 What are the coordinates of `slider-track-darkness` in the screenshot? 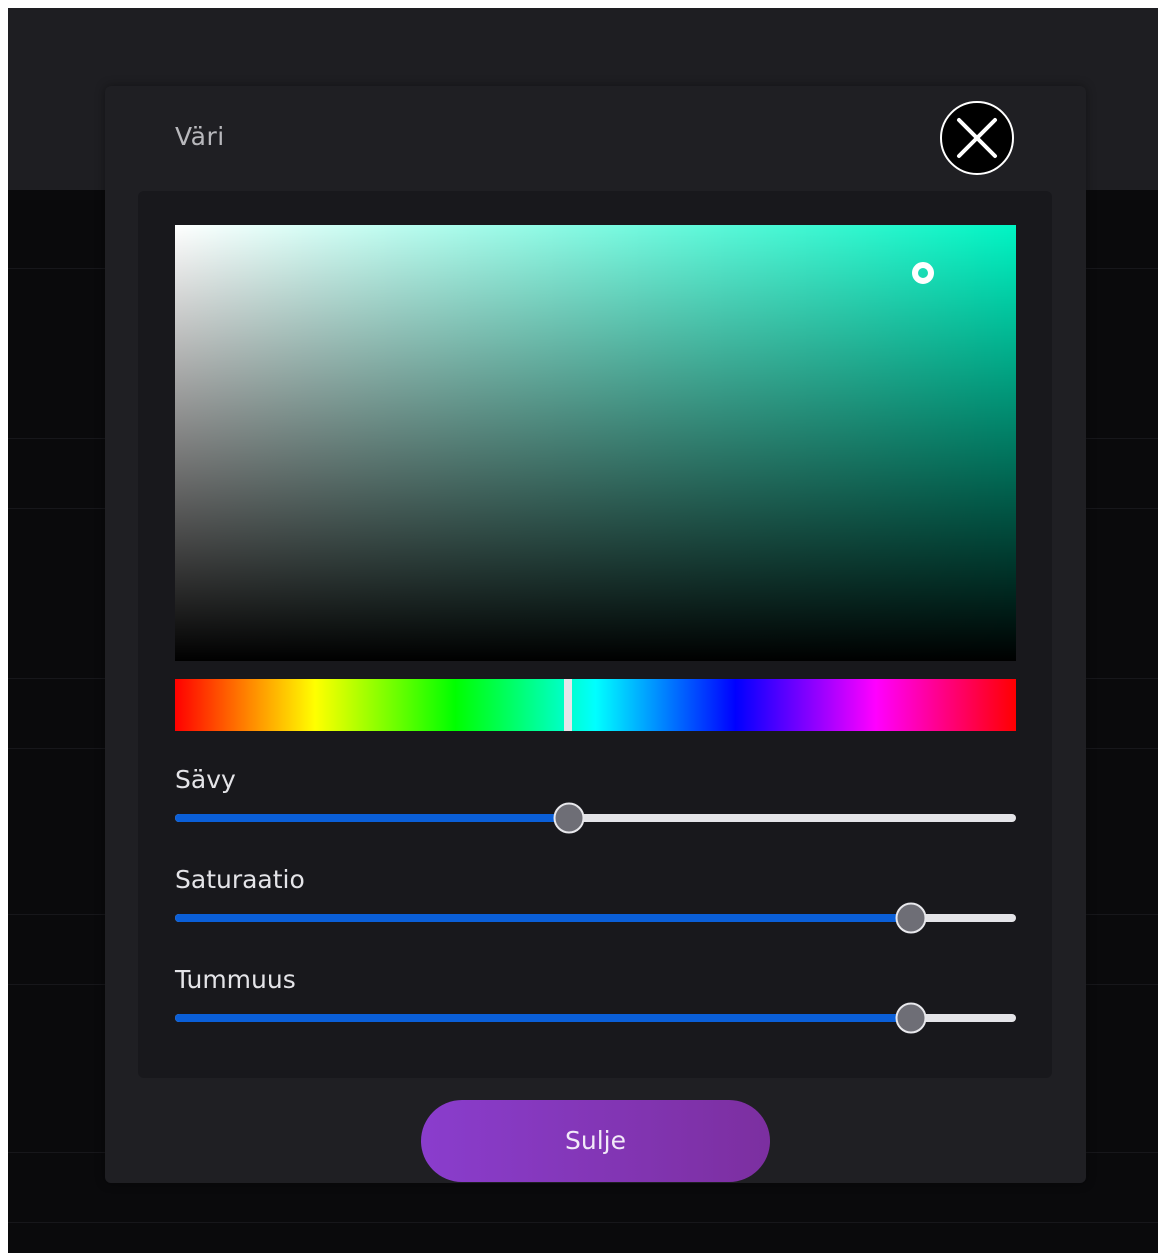 It's located at (595, 1018).